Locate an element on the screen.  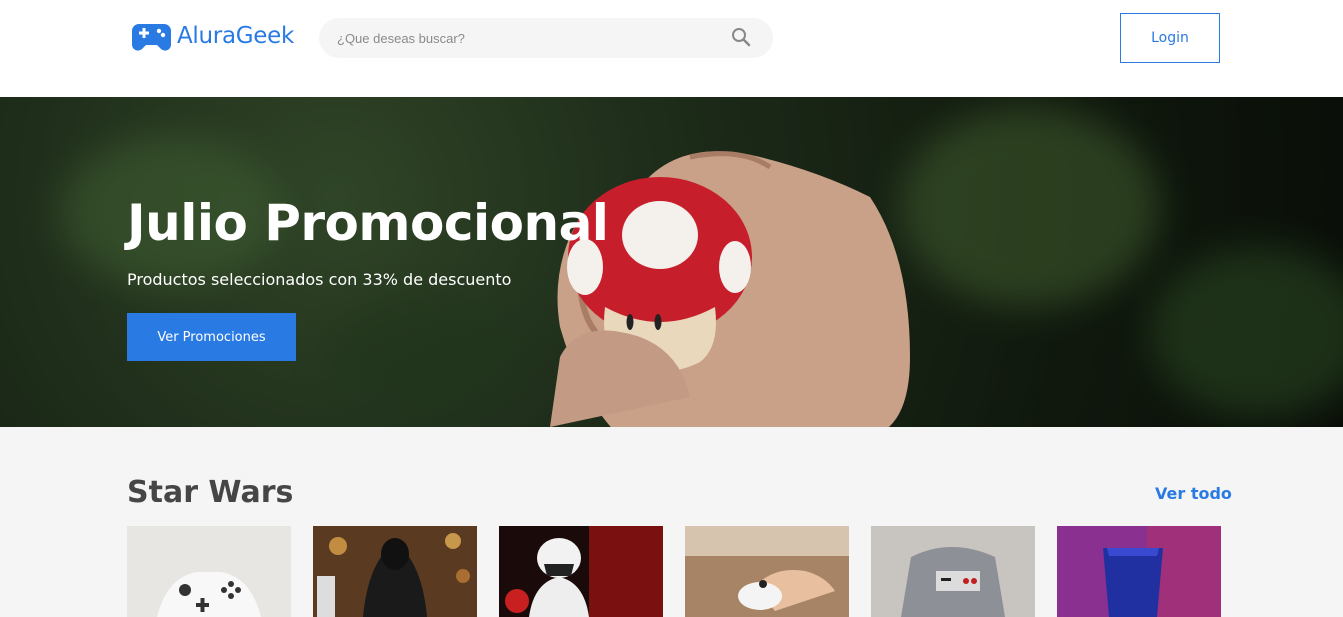
stormtrooper-mug-image is located at coordinates (767, 571).